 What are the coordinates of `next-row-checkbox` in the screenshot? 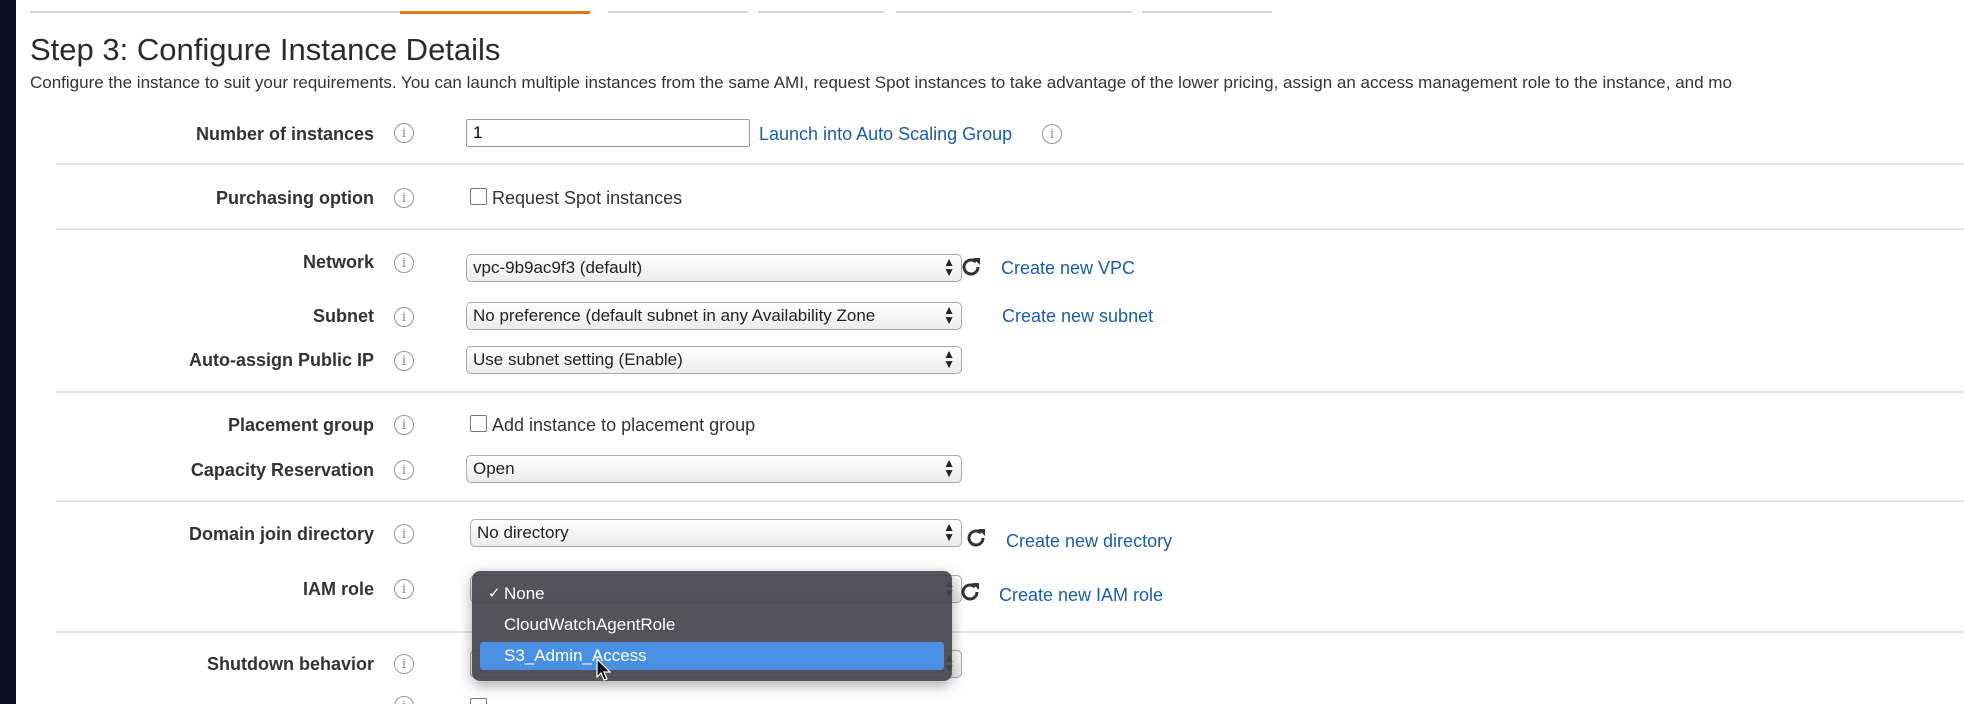 It's located at (478, 701).